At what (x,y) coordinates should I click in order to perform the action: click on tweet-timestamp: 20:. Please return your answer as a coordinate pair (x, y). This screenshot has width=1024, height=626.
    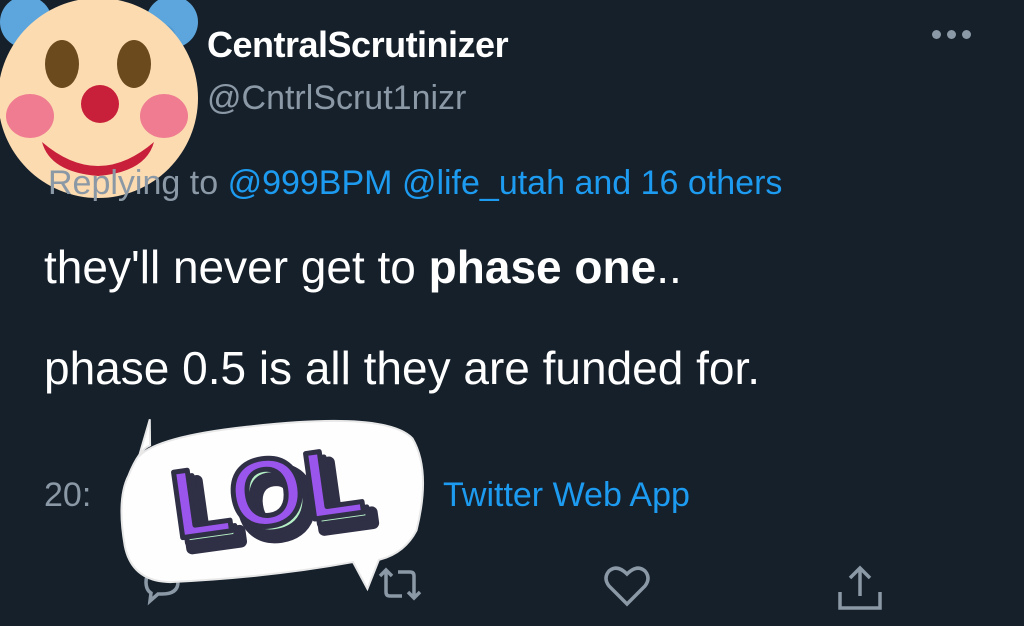
    Looking at the image, I should click on (67, 495).